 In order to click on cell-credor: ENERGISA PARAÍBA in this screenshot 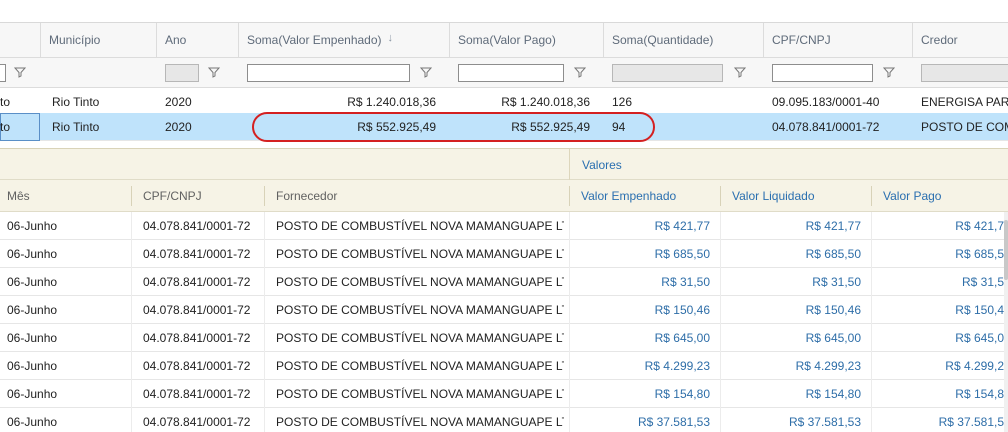, I will do `click(964, 102)`.